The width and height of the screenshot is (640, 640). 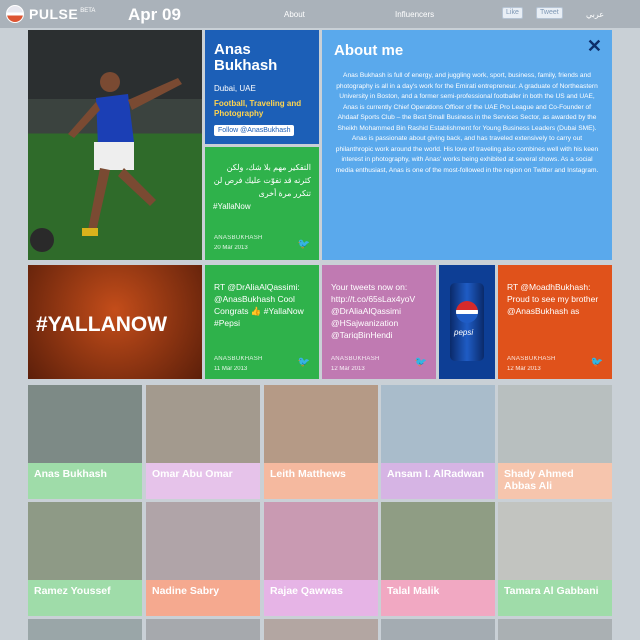 What do you see at coordinates (321, 598) in the screenshot?
I see `influencer-name: Rajae Qawwas` at bounding box center [321, 598].